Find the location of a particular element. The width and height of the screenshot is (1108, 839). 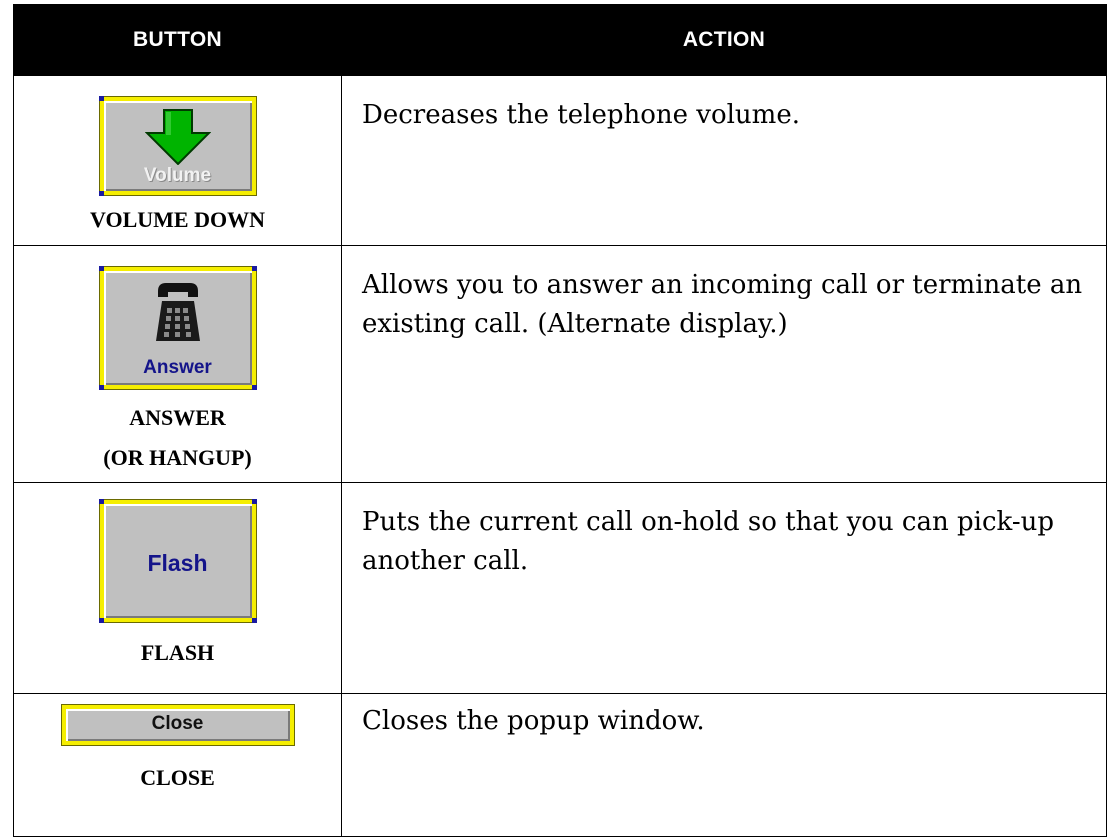

table-header-row: BUTTON ACTION is located at coordinates (560, 40).